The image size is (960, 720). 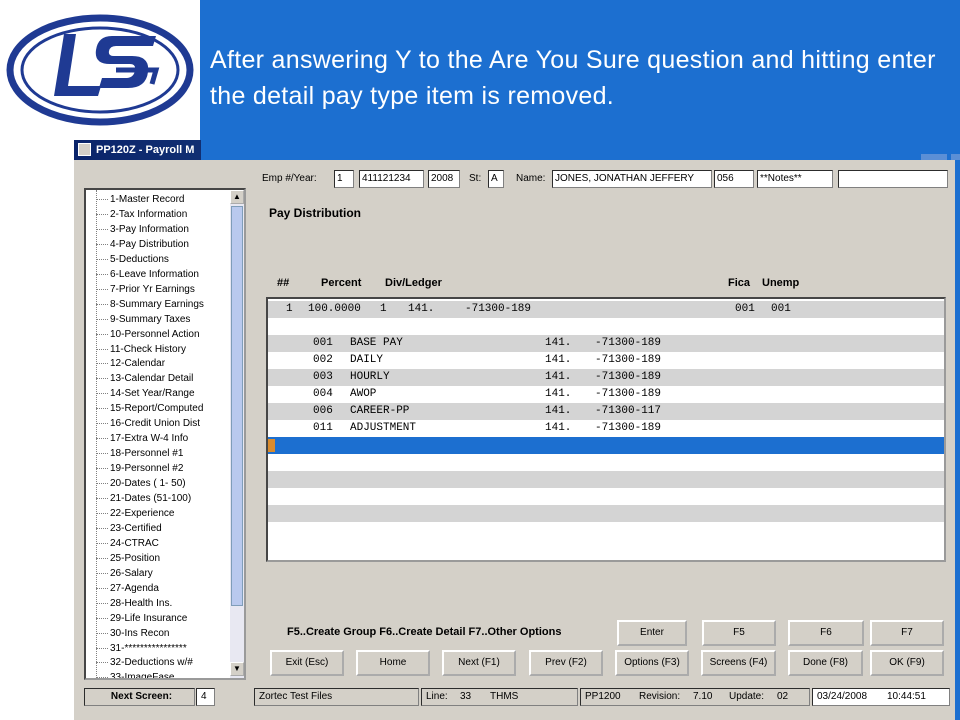 I want to click on summary-row: 1 100.0000 1 141. -71300-189 001 001, so click(x=606, y=309).